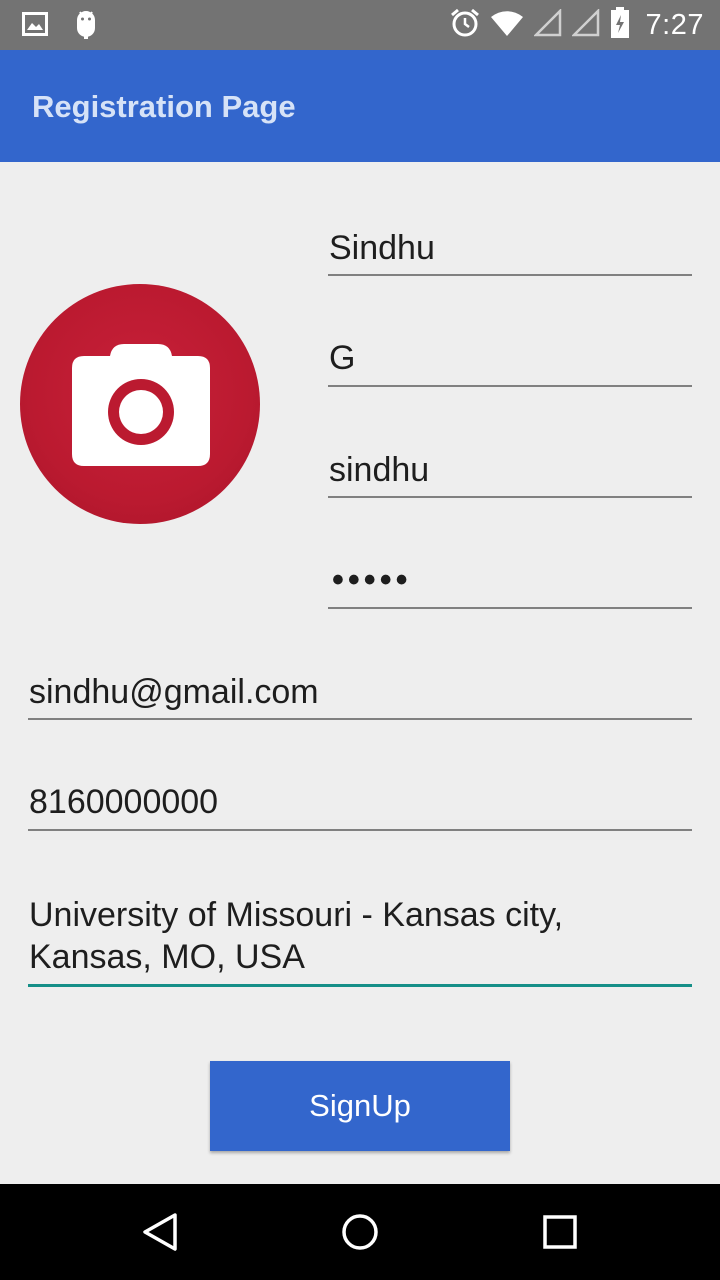  I want to click on status-bar: 7:27, so click(360, 25).